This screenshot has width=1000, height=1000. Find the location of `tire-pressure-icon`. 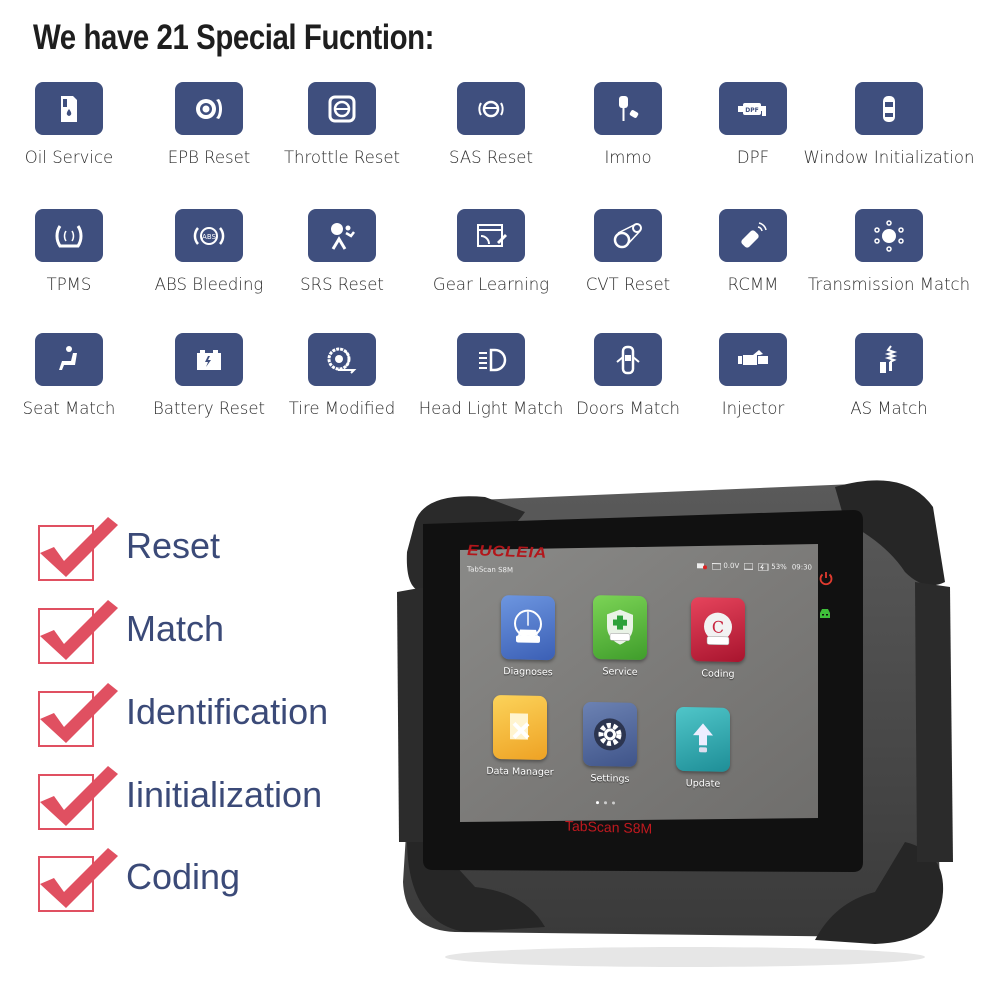

tire-pressure-icon is located at coordinates (69, 235).